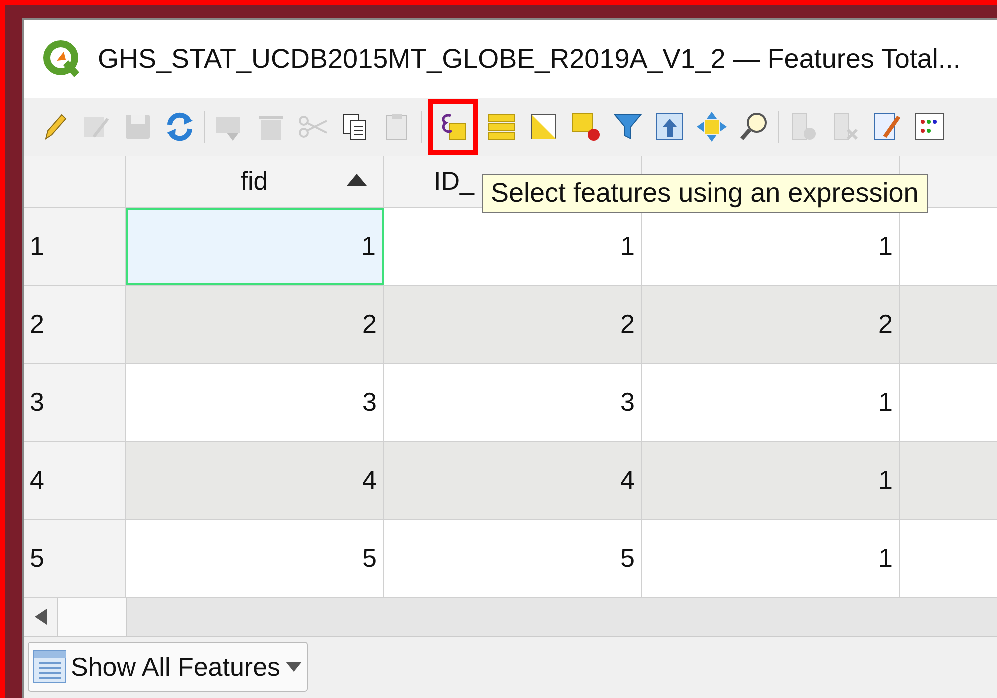 Image resolution: width=997 pixels, height=698 pixels. Describe the element at coordinates (75, 480) in the screenshot. I see `row-header: 4` at that location.